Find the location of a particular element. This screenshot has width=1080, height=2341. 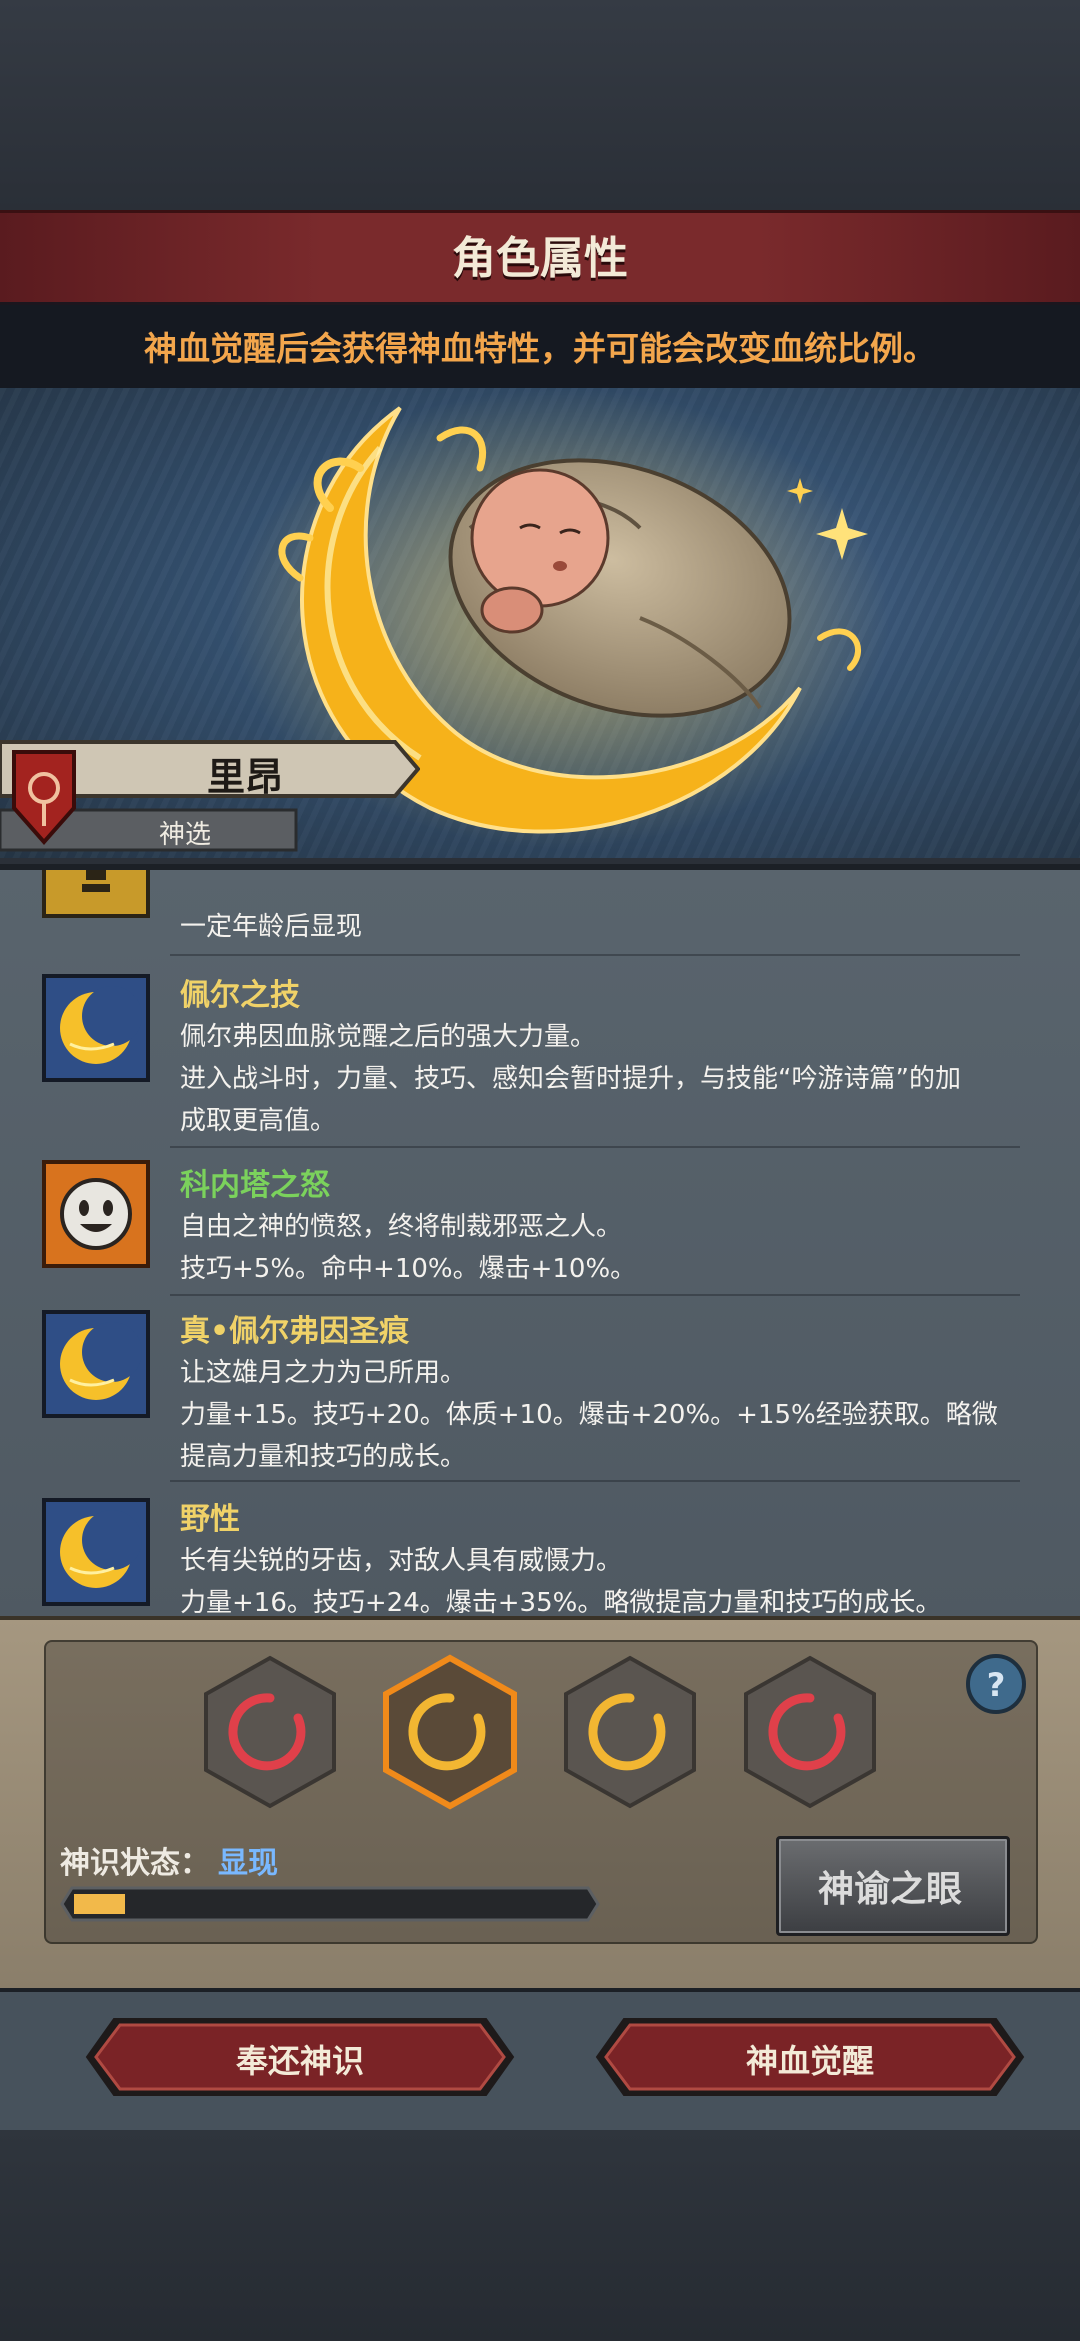

smiley-icon is located at coordinates (96, 1214).